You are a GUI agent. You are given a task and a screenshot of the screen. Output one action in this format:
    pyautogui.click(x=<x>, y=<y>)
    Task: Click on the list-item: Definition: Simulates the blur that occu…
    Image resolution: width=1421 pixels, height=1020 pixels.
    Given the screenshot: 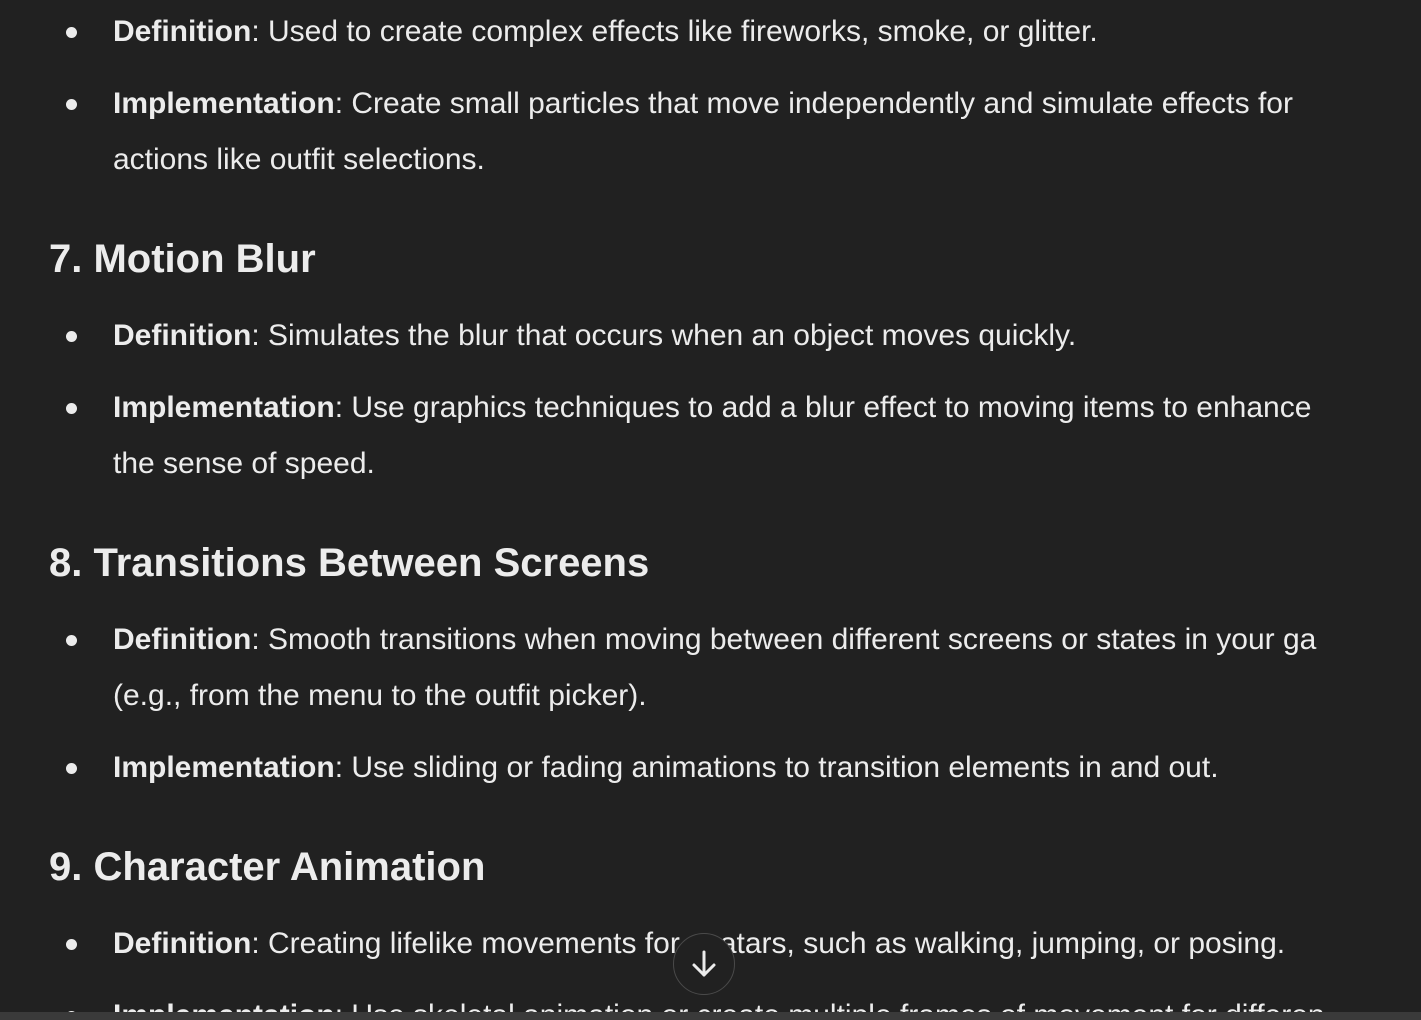 What is the action you would take?
    pyautogui.click(x=710, y=336)
    